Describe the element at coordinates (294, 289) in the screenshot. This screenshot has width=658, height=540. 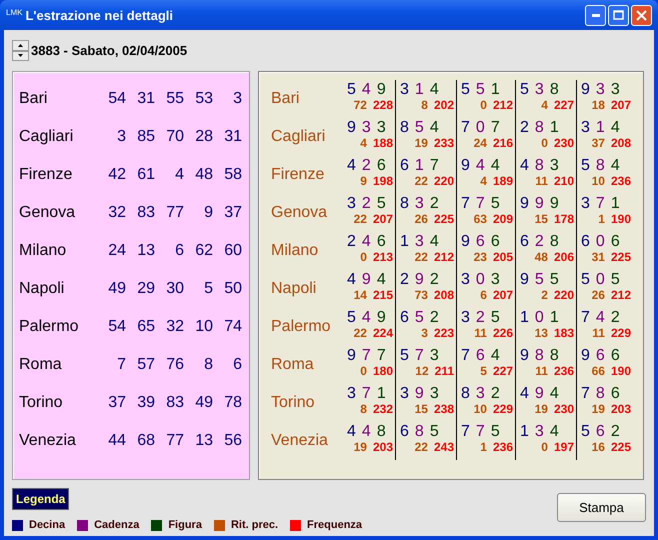
I see `city-name: Napoli` at that location.